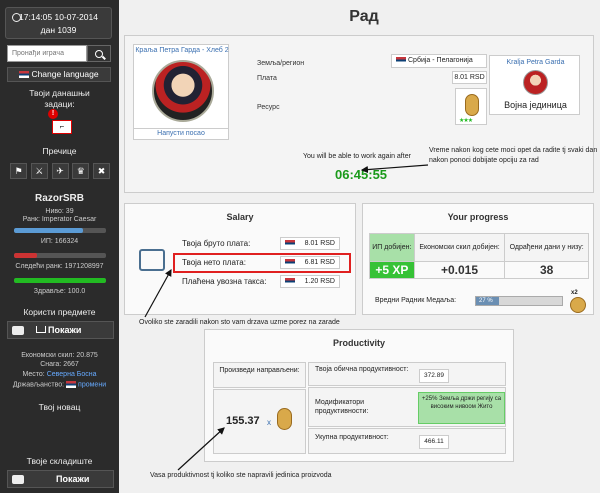 The width and height of the screenshot is (600, 493). Describe the element at coordinates (440, 60) in the screenshot. I see `region-text: Србија - Пелагонија` at that location.